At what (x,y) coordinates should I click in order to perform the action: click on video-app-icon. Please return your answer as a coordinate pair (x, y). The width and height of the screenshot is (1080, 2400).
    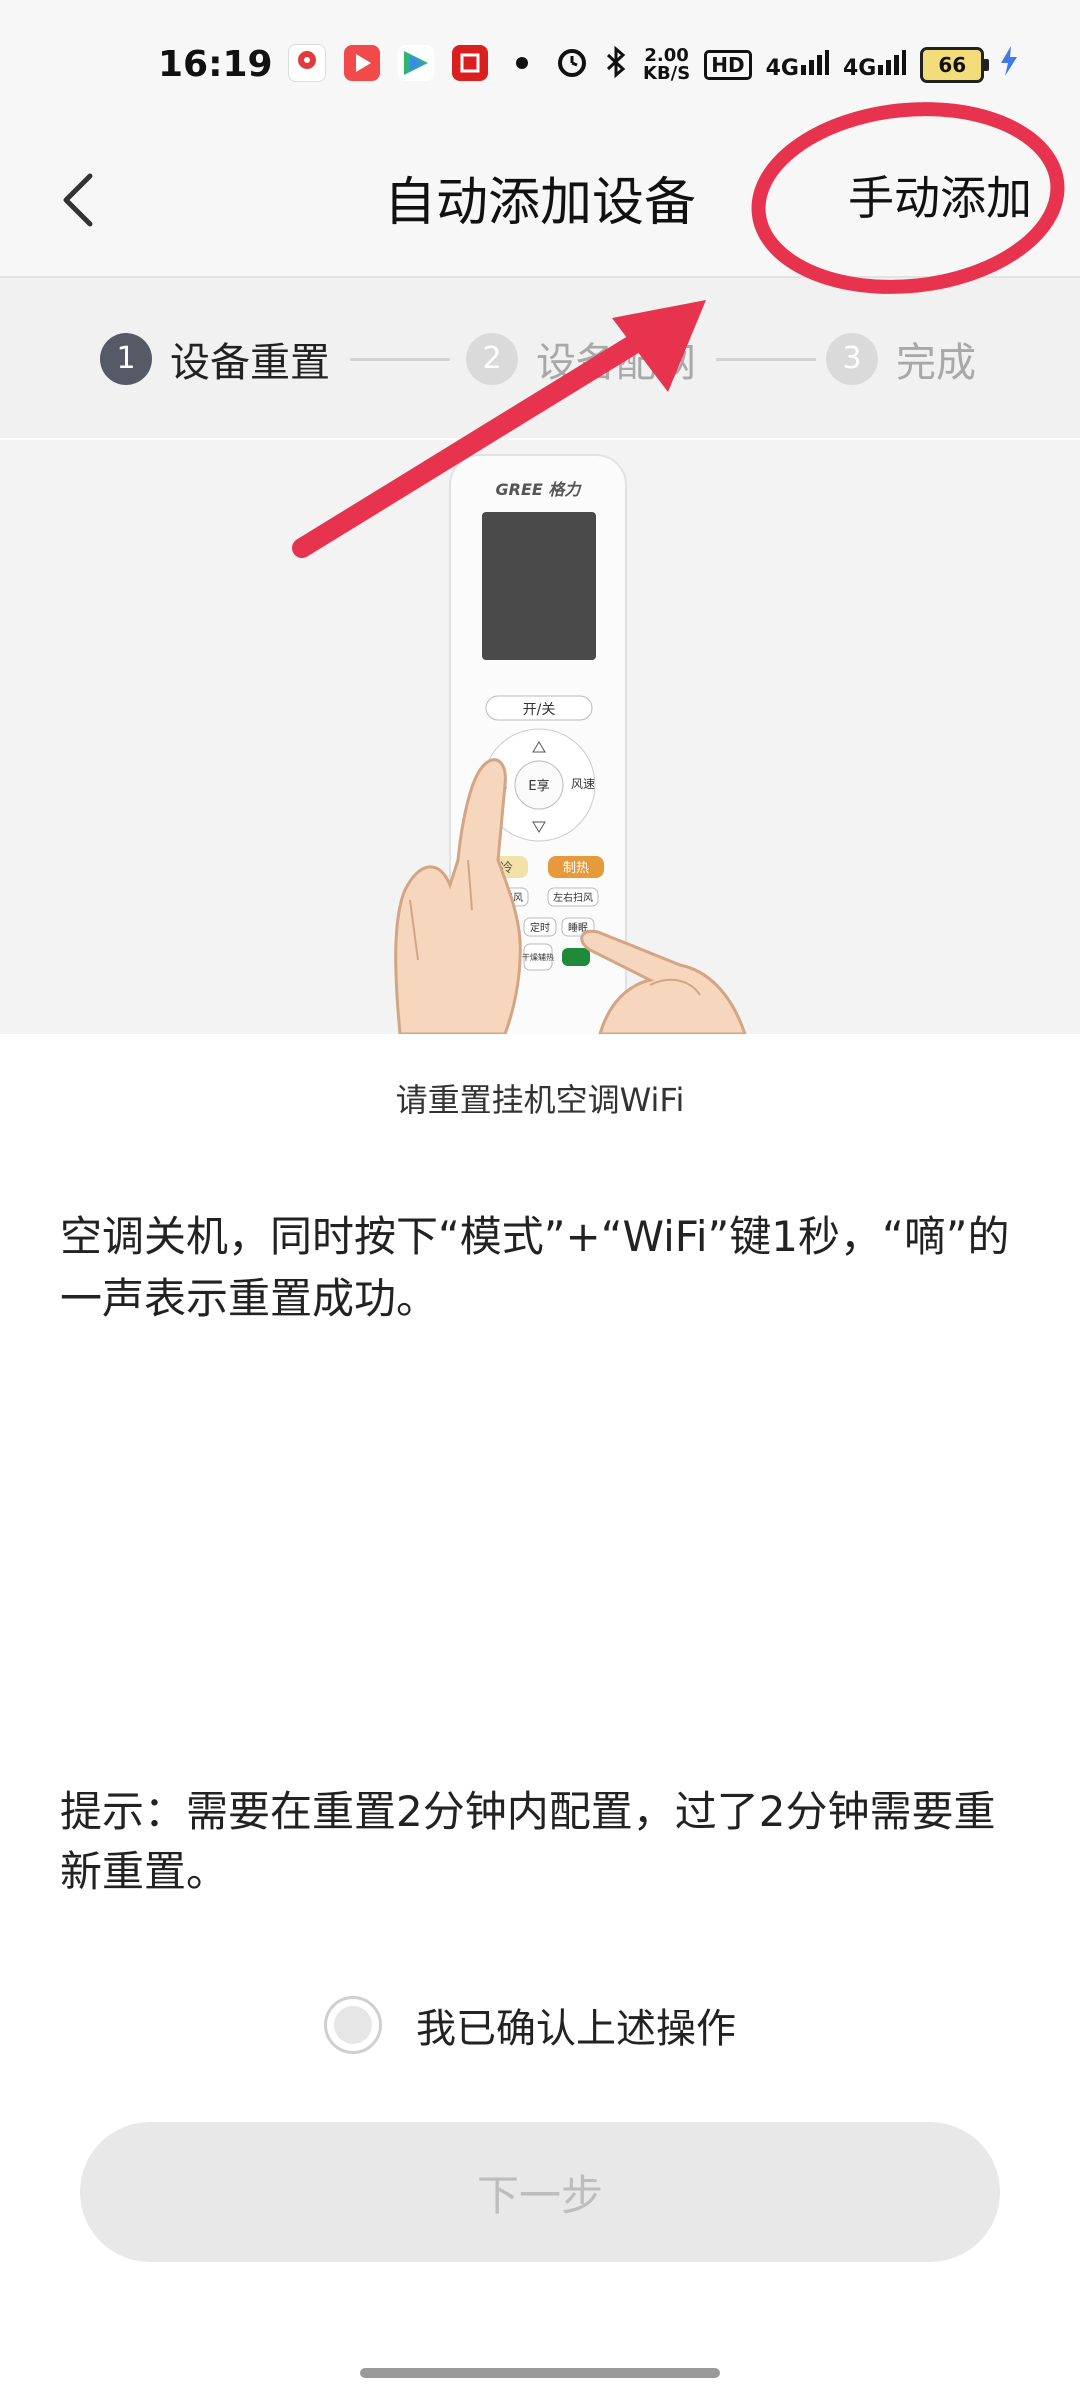
    Looking at the image, I should click on (362, 63).